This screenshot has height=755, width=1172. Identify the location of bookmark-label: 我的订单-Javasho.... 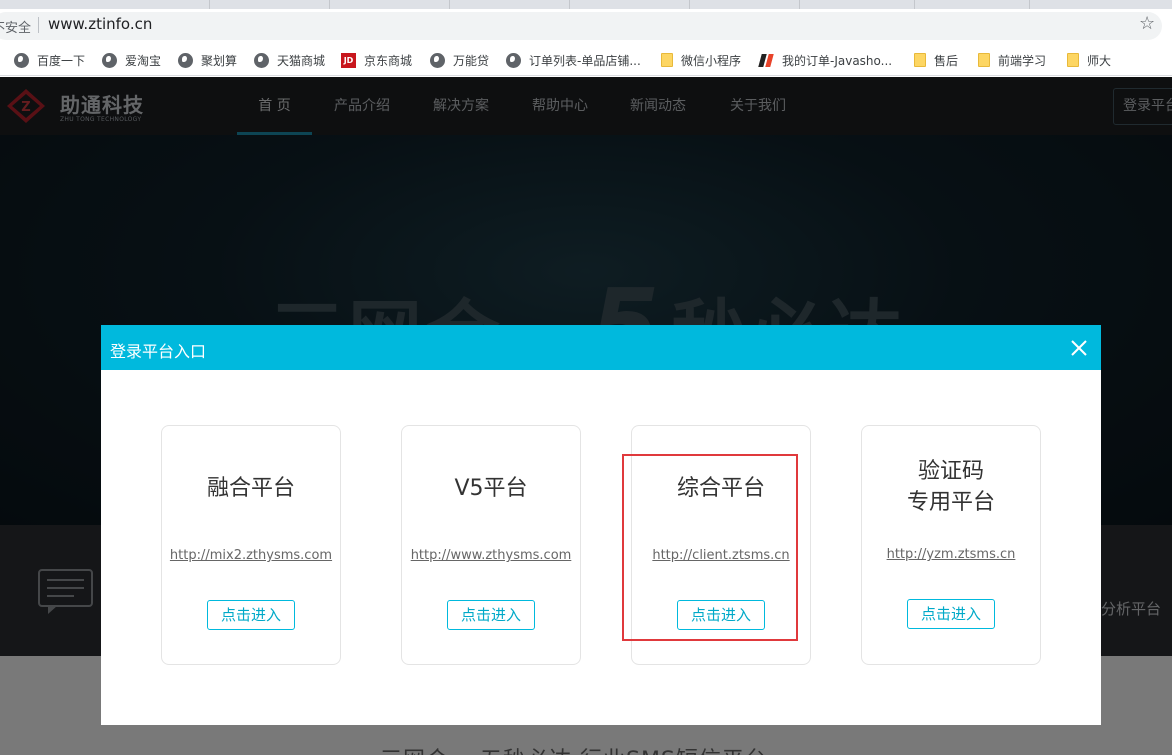
(837, 60).